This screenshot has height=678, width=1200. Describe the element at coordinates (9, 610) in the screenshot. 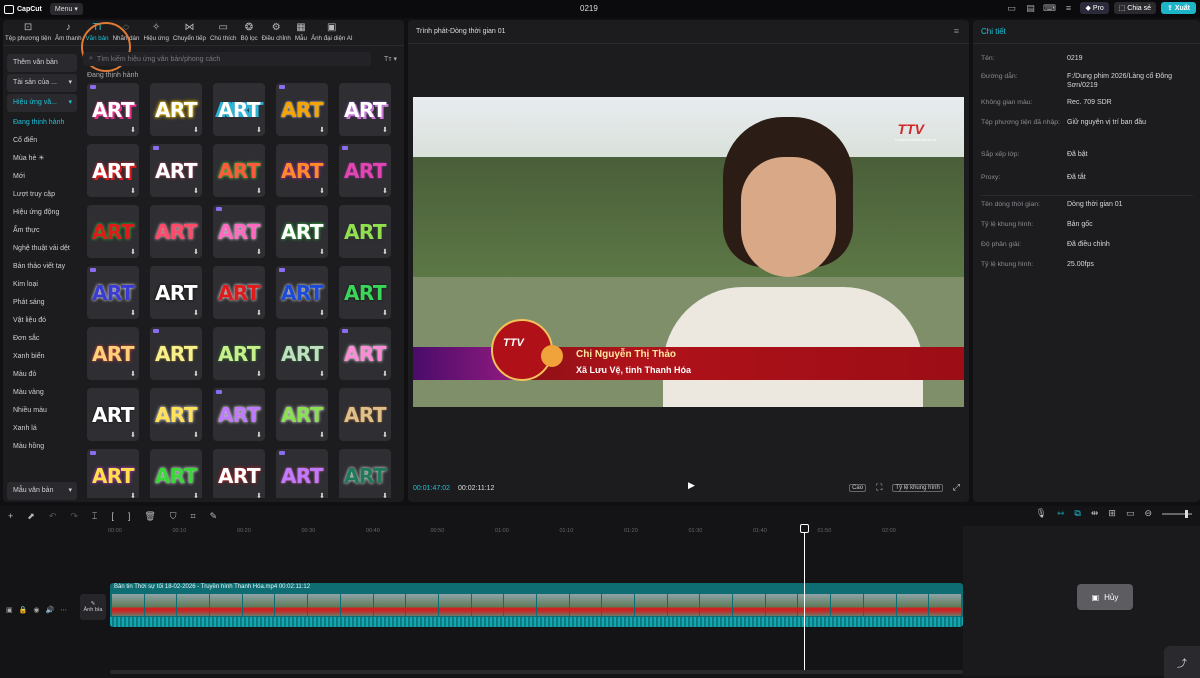

I see `eye-icon: ▣` at that location.